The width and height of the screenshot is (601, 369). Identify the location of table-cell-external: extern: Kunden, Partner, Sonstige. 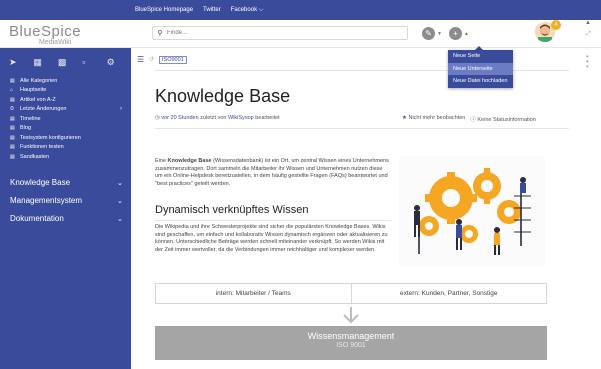
(448, 293).